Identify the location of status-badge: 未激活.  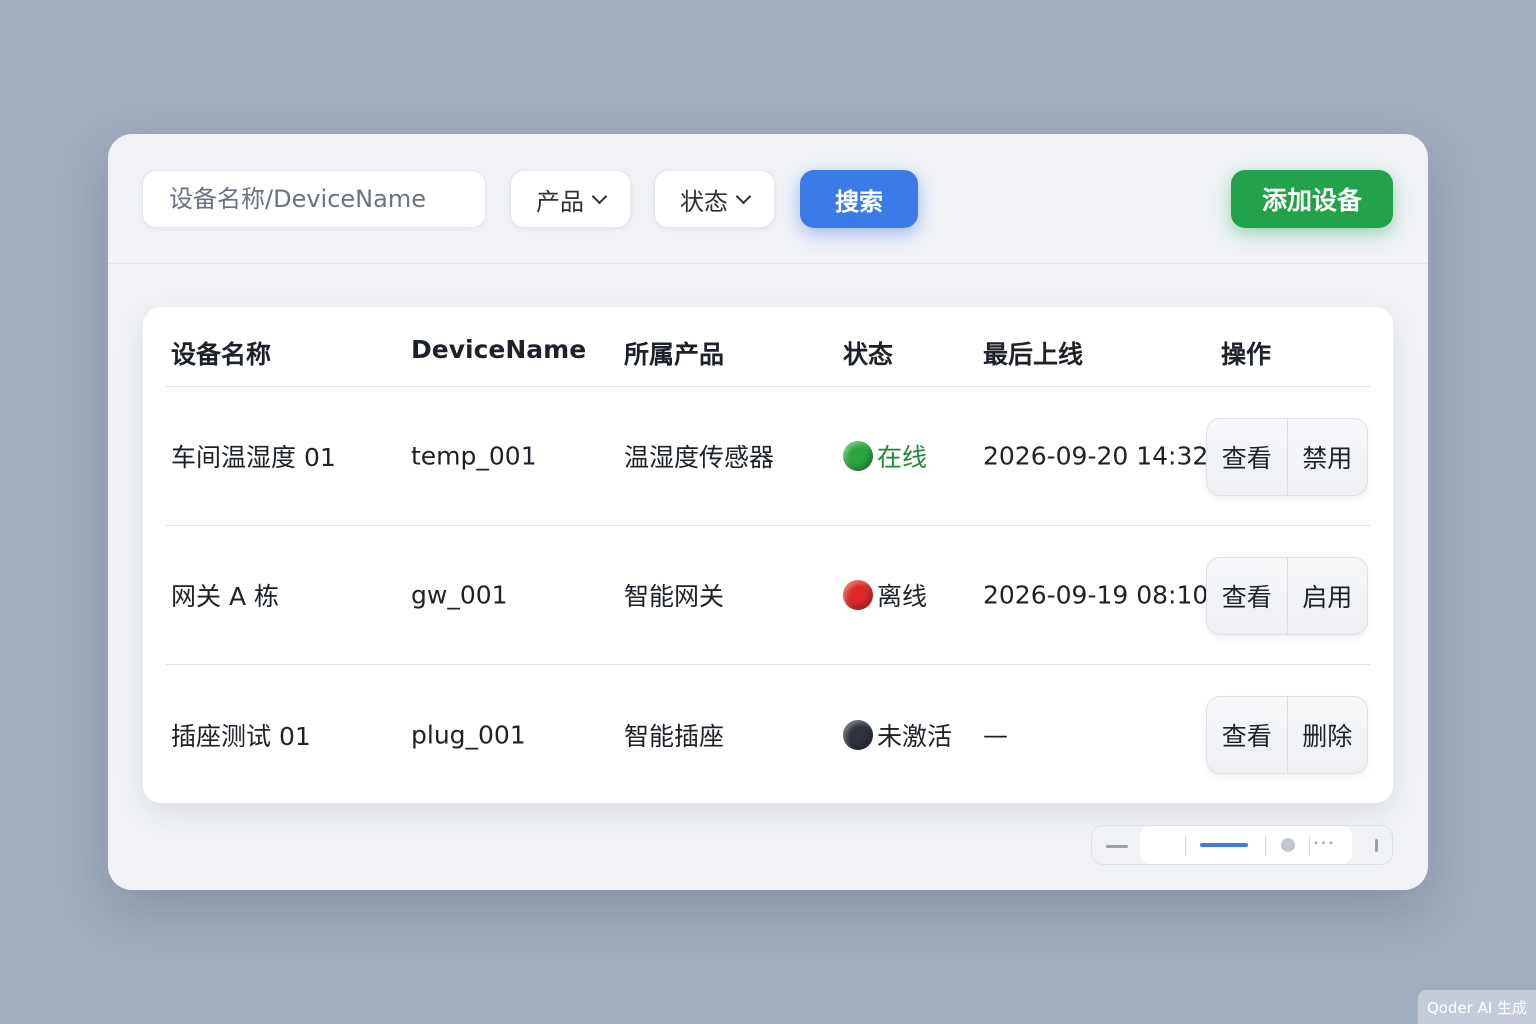
(897, 735).